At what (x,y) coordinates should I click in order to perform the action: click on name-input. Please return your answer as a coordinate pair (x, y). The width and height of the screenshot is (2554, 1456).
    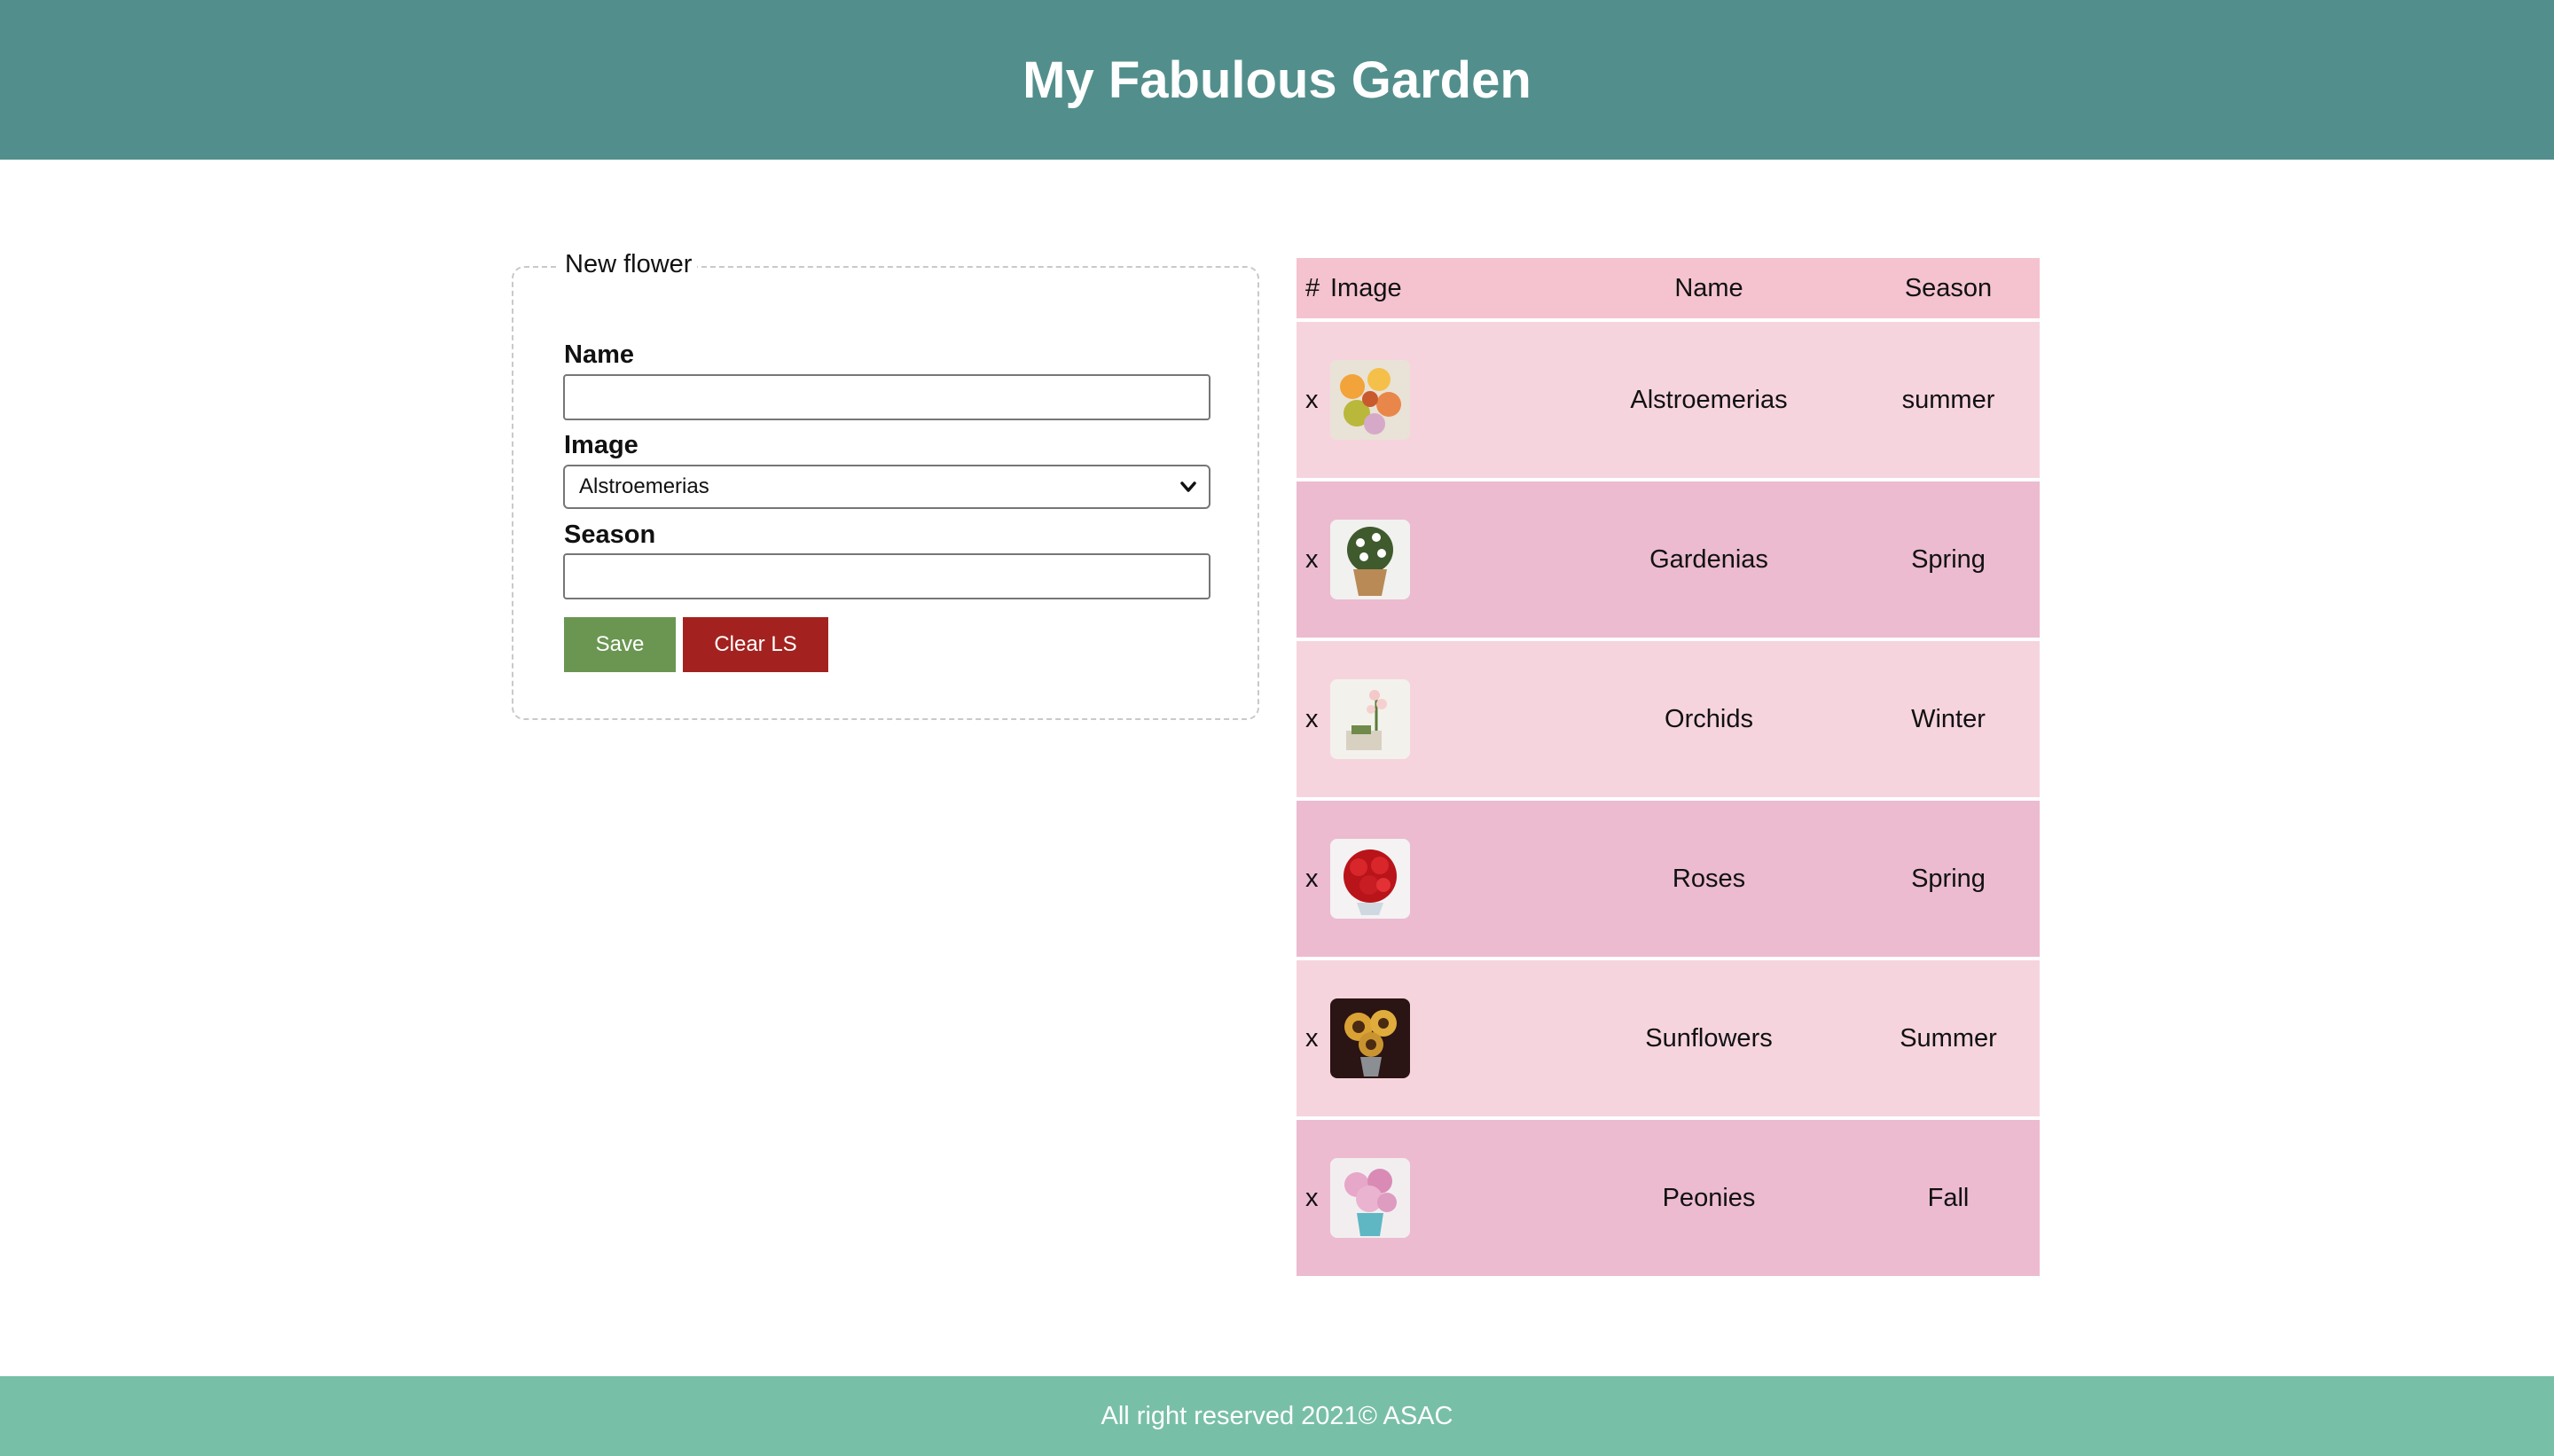
    Looking at the image, I should click on (886, 397).